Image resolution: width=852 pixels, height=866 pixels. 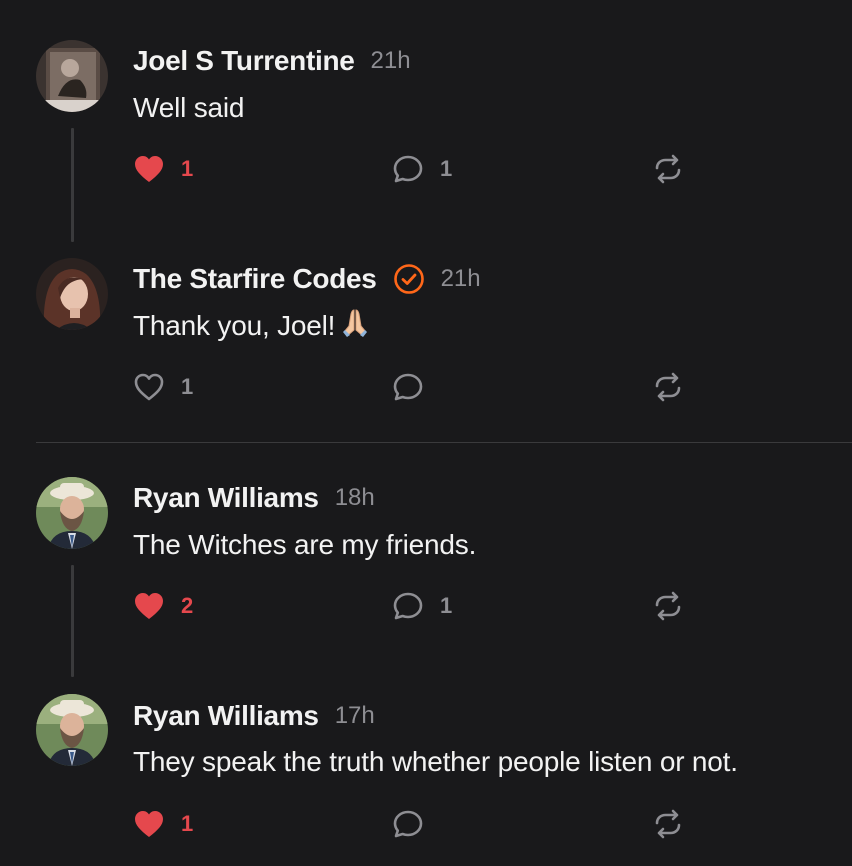 I want to click on author-name: The Starfire Codes, so click(x=255, y=279).